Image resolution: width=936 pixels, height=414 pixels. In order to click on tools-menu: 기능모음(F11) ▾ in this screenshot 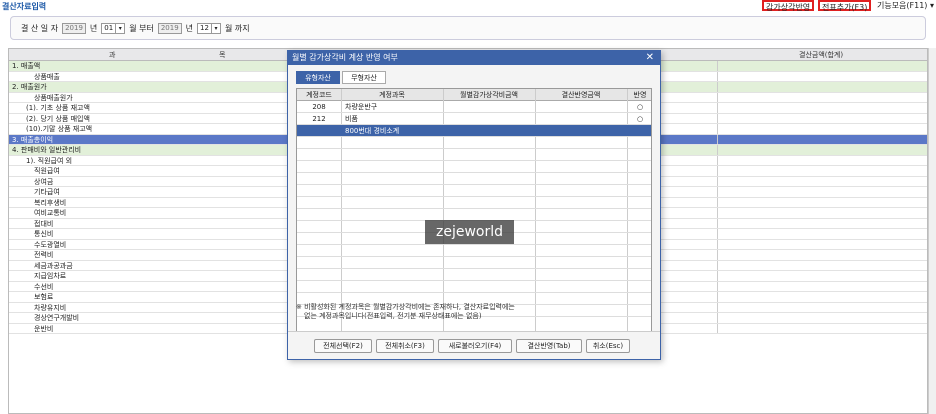, I will do `click(905, 5)`.